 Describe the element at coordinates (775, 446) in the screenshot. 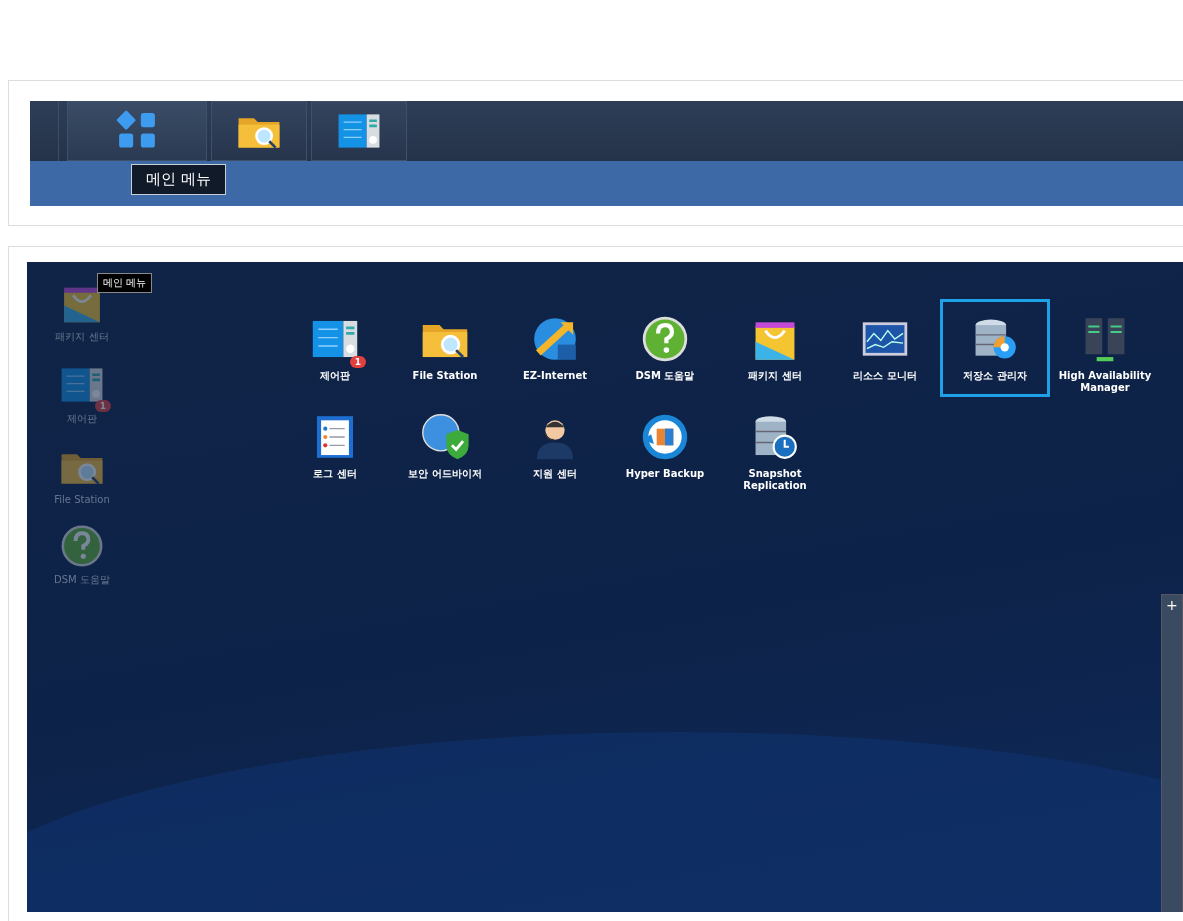

I see `app-tile: Snapshot Replication` at that location.